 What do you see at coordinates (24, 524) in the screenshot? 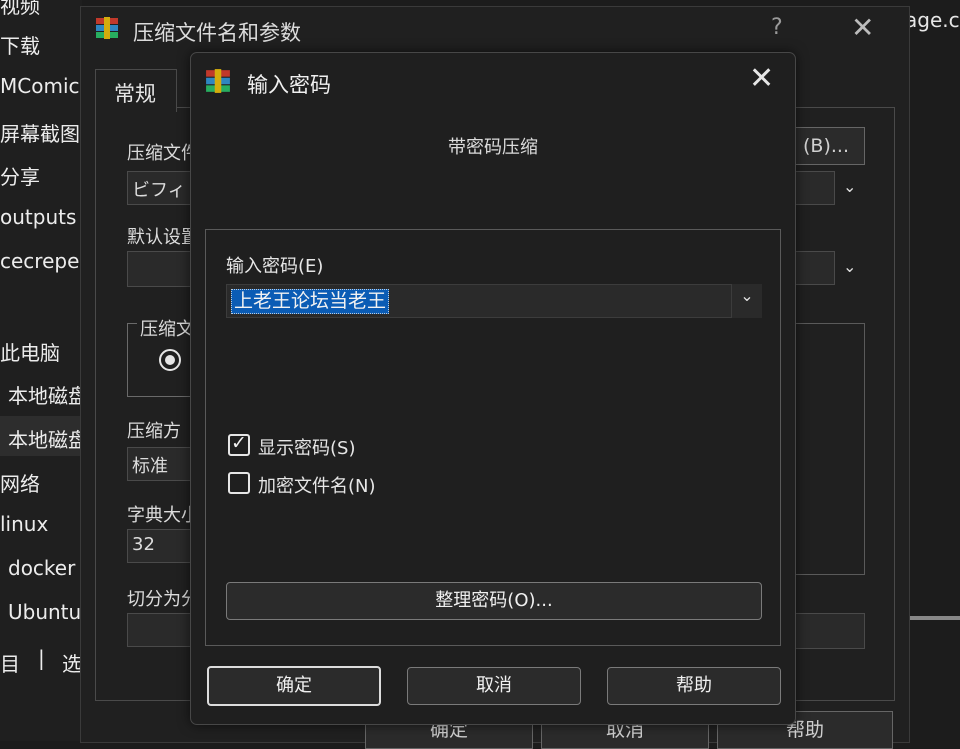
I see `sidebar-item-linux: linux` at bounding box center [24, 524].